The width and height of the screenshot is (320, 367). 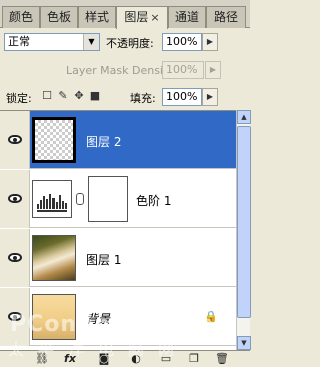 I want to click on layer-name: 图层 2, so click(x=103, y=141).